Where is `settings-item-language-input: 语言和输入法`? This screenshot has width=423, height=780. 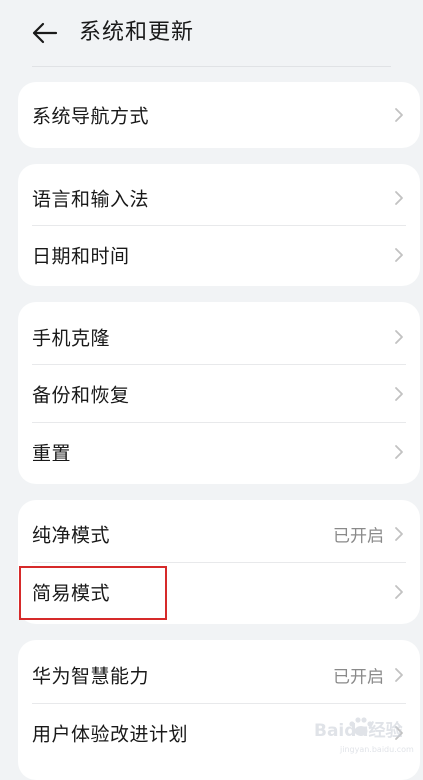
settings-item-language-input: 语言和输入法 is located at coordinates (219, 197).